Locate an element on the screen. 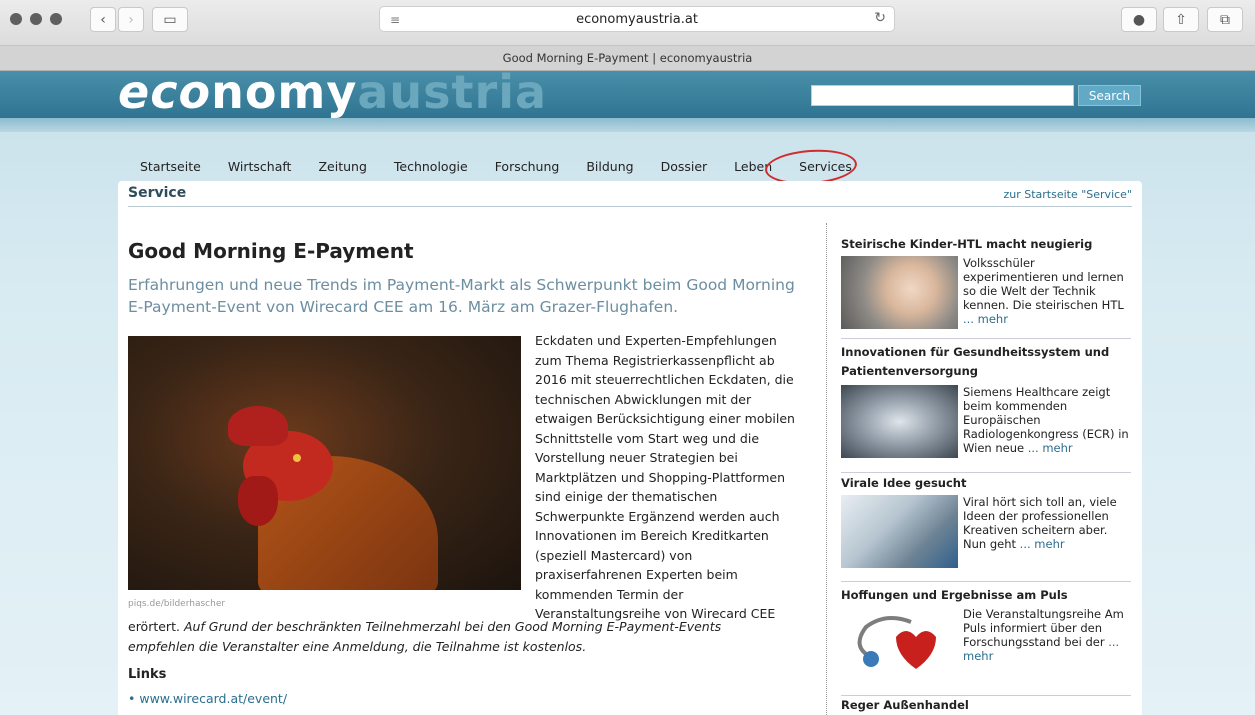 The width and height of the screenshot is (1255, 715). url-text: economyaustria.at is located at coordinates (637, 19).